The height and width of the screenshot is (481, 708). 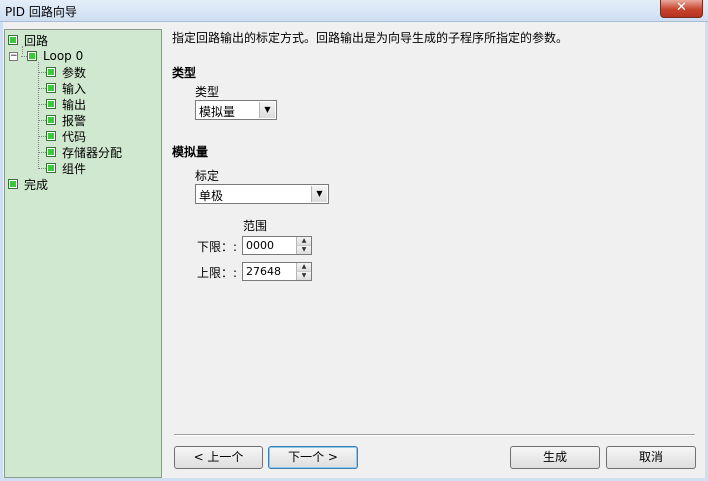 What do you see at coordinates (370, 38) in the screenshot?
I see `page-description: 指定回路输出的标定方式。回路输出是为向导生成的子程序所指定的参数。` at bounding box center [370, 38].